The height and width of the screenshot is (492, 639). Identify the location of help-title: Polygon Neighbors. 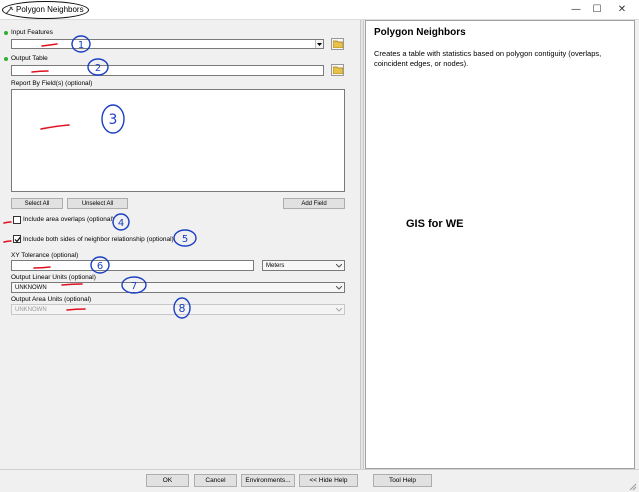
(420, 32).